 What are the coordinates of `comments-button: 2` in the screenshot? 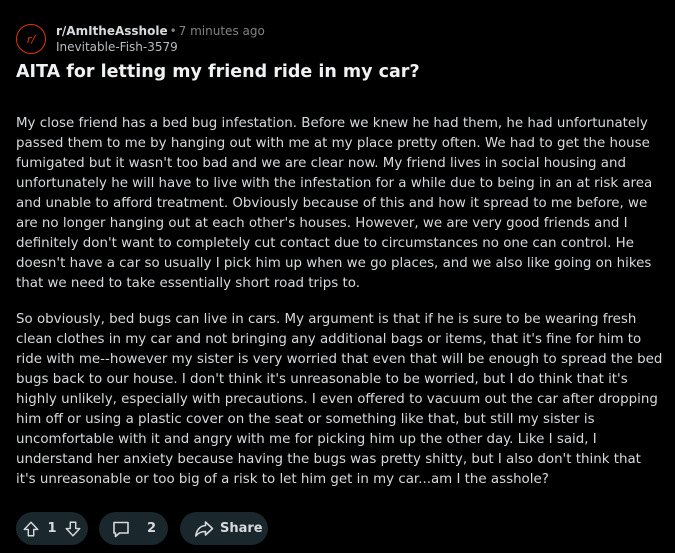 It's located at (133, 528).